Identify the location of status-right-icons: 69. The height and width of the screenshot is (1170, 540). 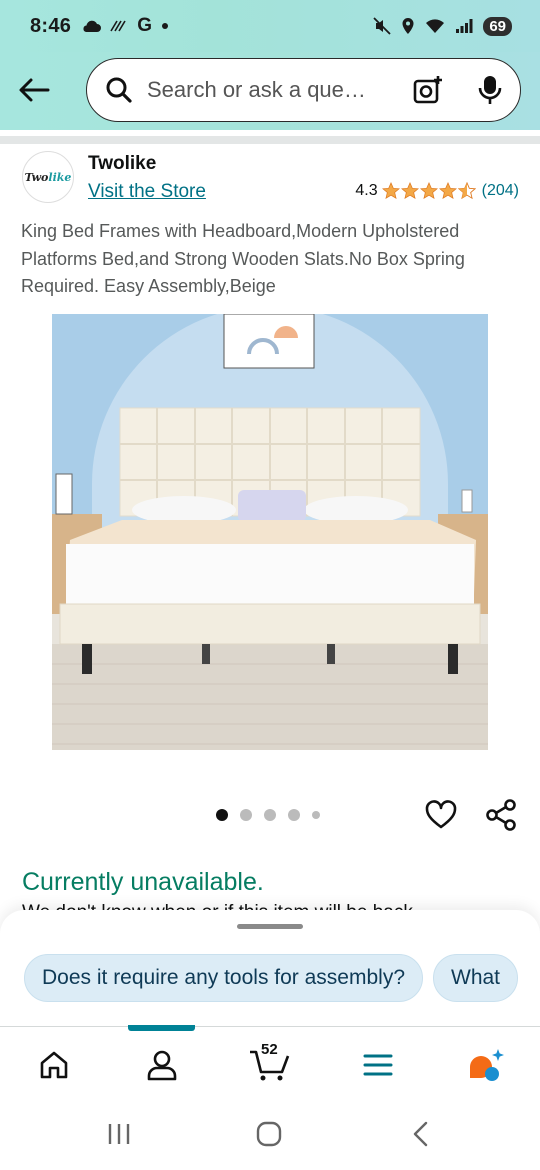
(442, 26).